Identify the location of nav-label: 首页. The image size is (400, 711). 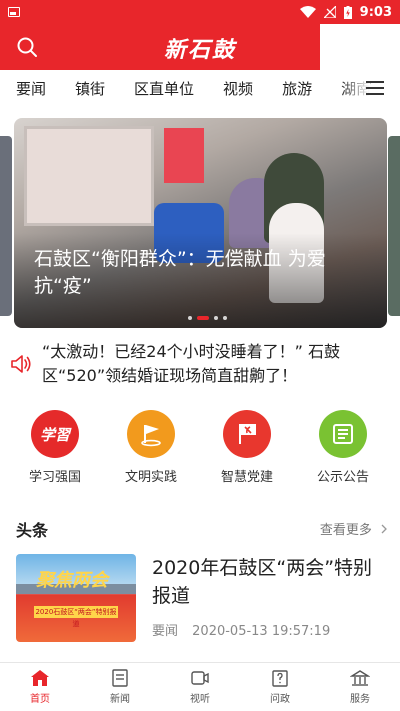
(40, 699).